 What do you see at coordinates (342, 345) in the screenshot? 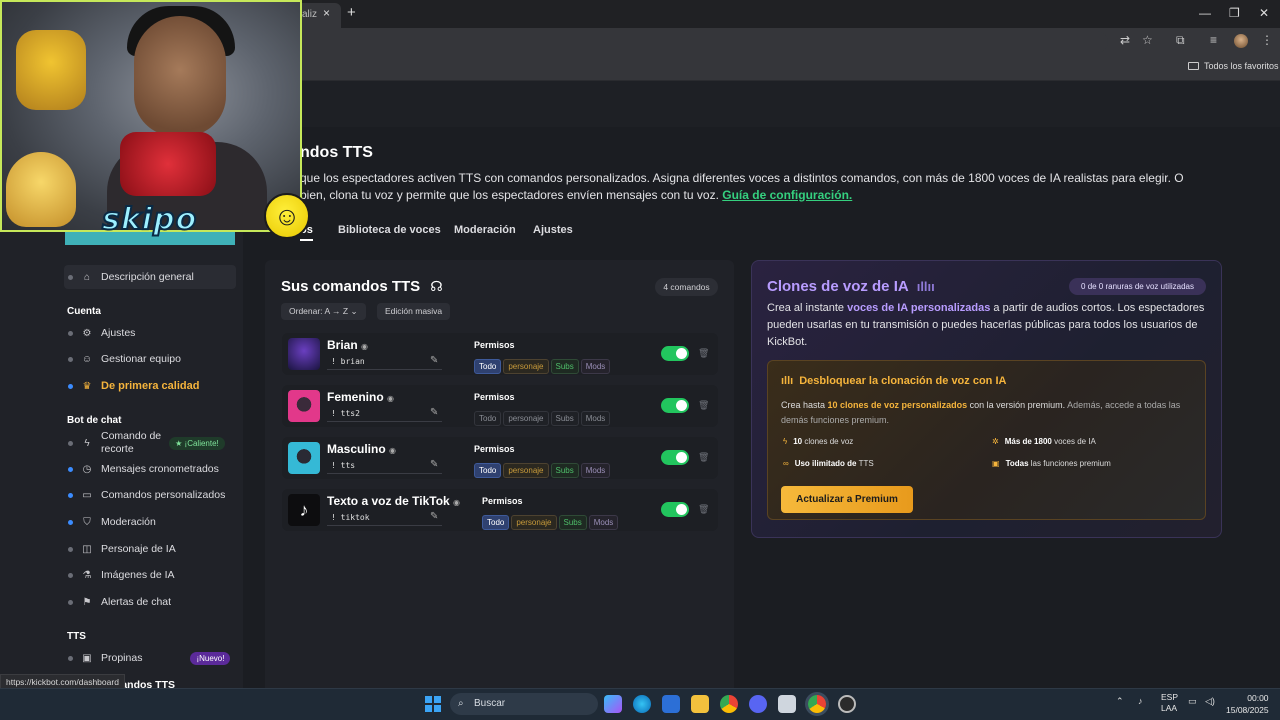
I see `command-name-text: Brian` at bounding box center [342, 345].